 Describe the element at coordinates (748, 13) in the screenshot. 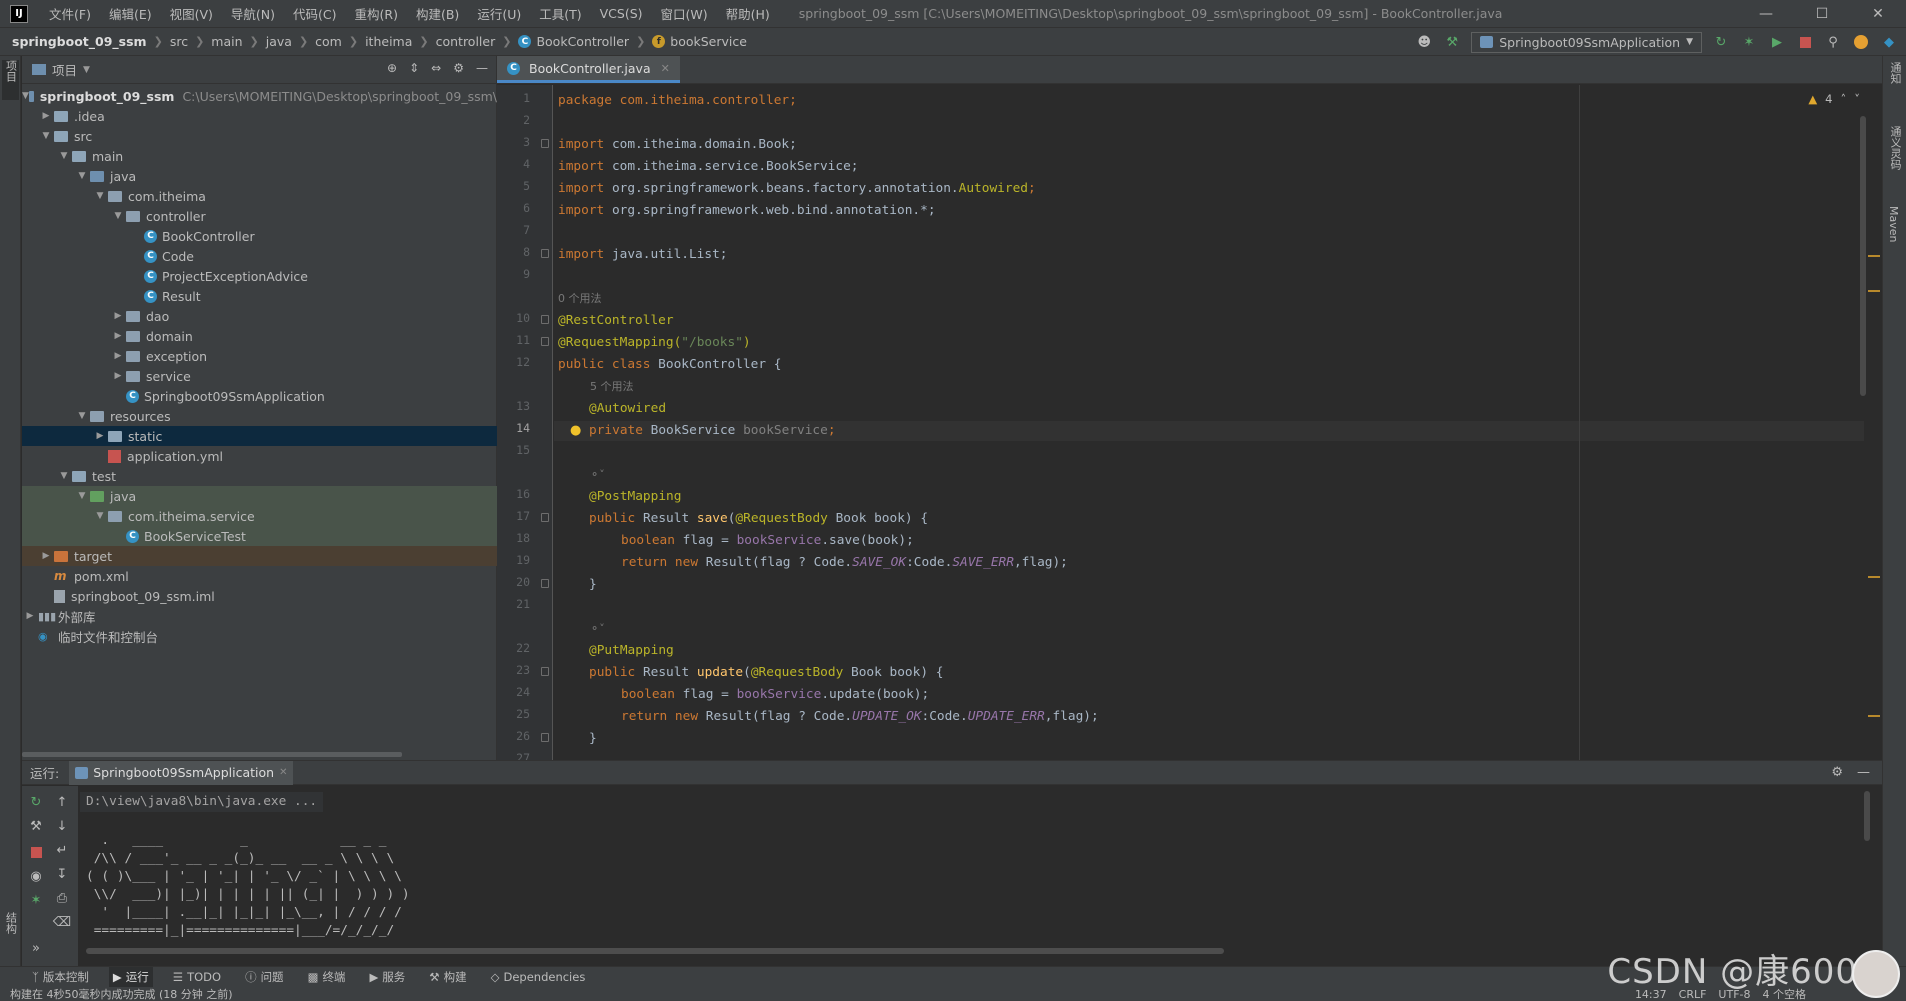

I see `menu-help: 帮助(H)` at that location.